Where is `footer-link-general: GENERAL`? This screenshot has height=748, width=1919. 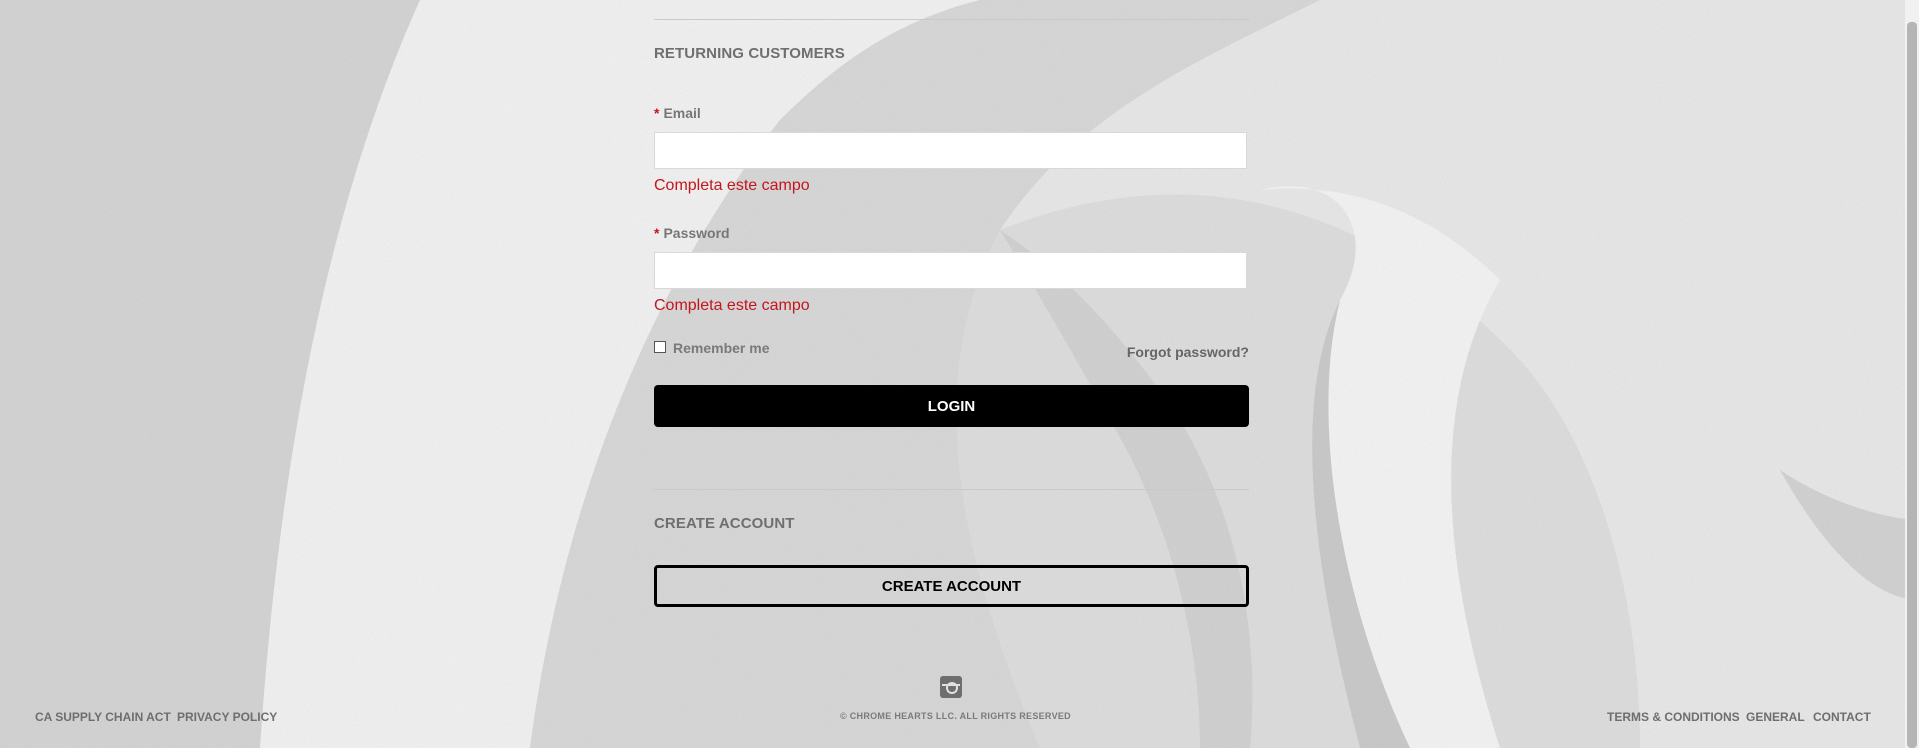
footer-link-general: GENERAL is located at coordinates (1775, 717).